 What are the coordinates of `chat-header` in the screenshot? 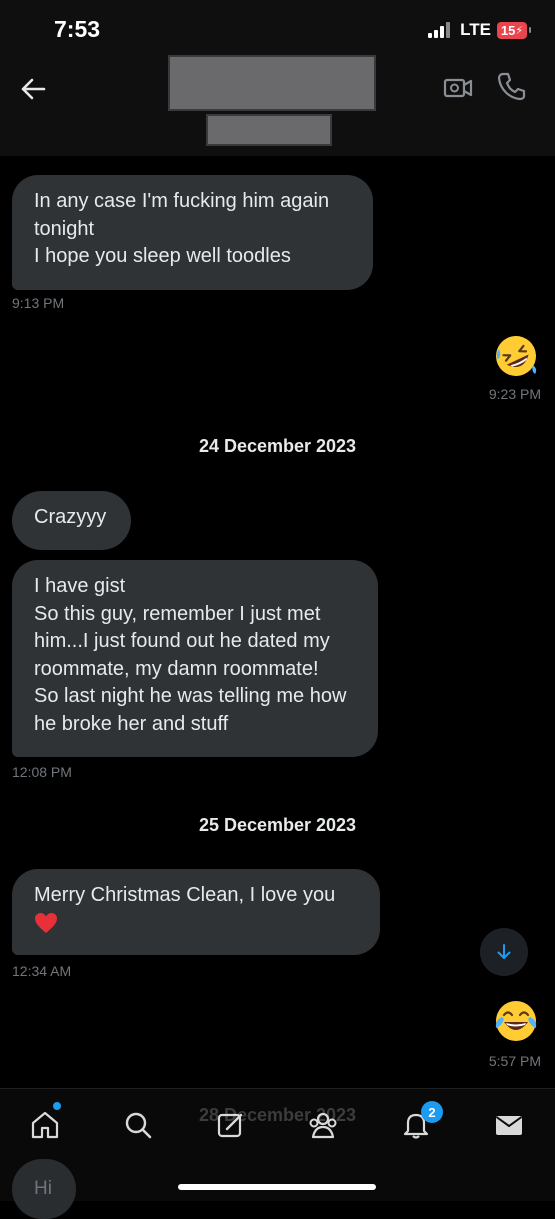 It's located at (277, 105).